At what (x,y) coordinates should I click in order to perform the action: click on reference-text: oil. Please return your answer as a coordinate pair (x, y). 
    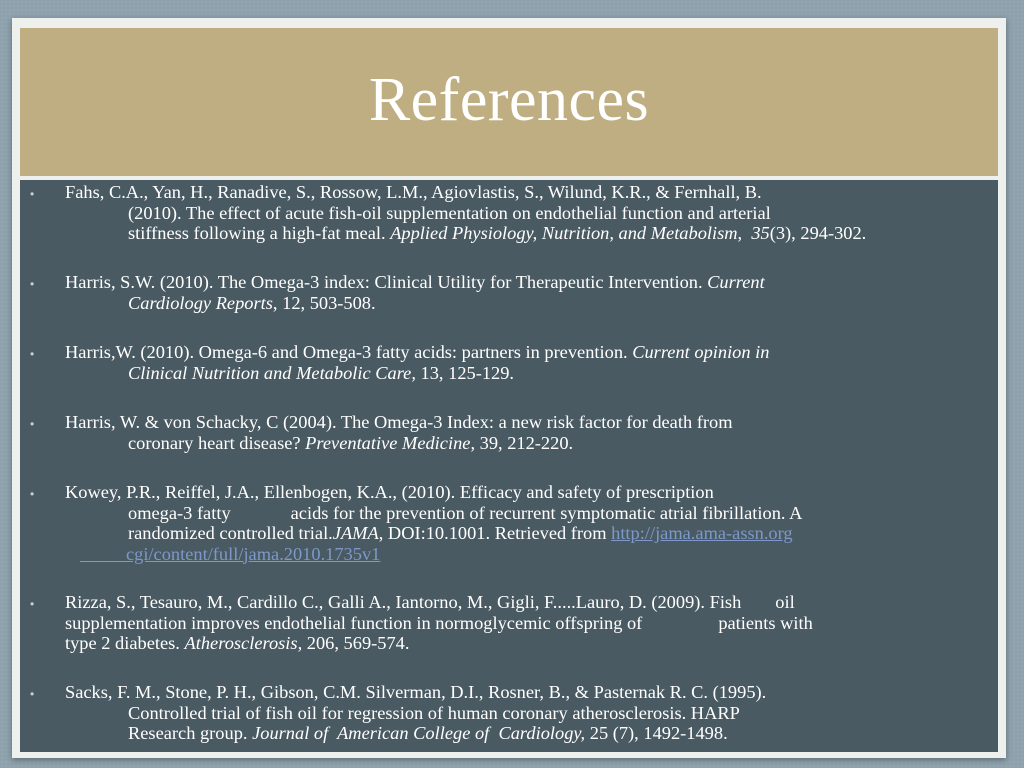
    Looking at the image, I should click on (785, 602).